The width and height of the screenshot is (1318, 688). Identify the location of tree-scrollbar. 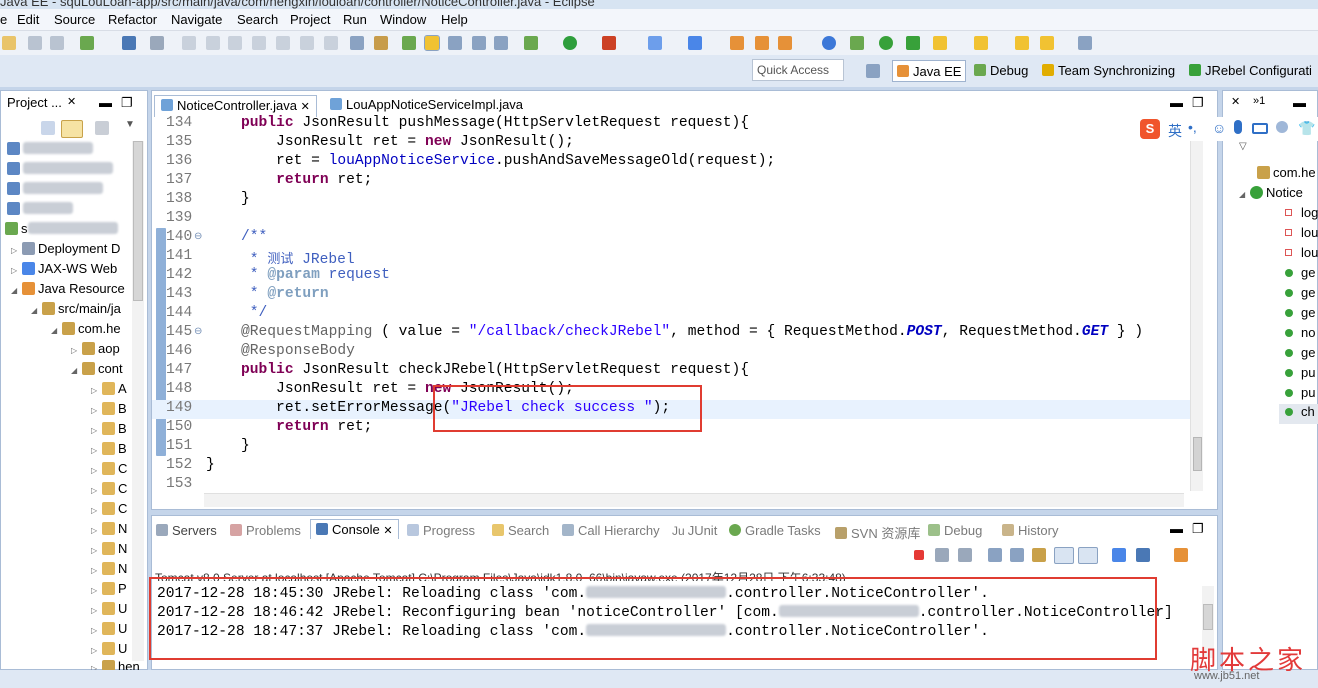
(138, 401).